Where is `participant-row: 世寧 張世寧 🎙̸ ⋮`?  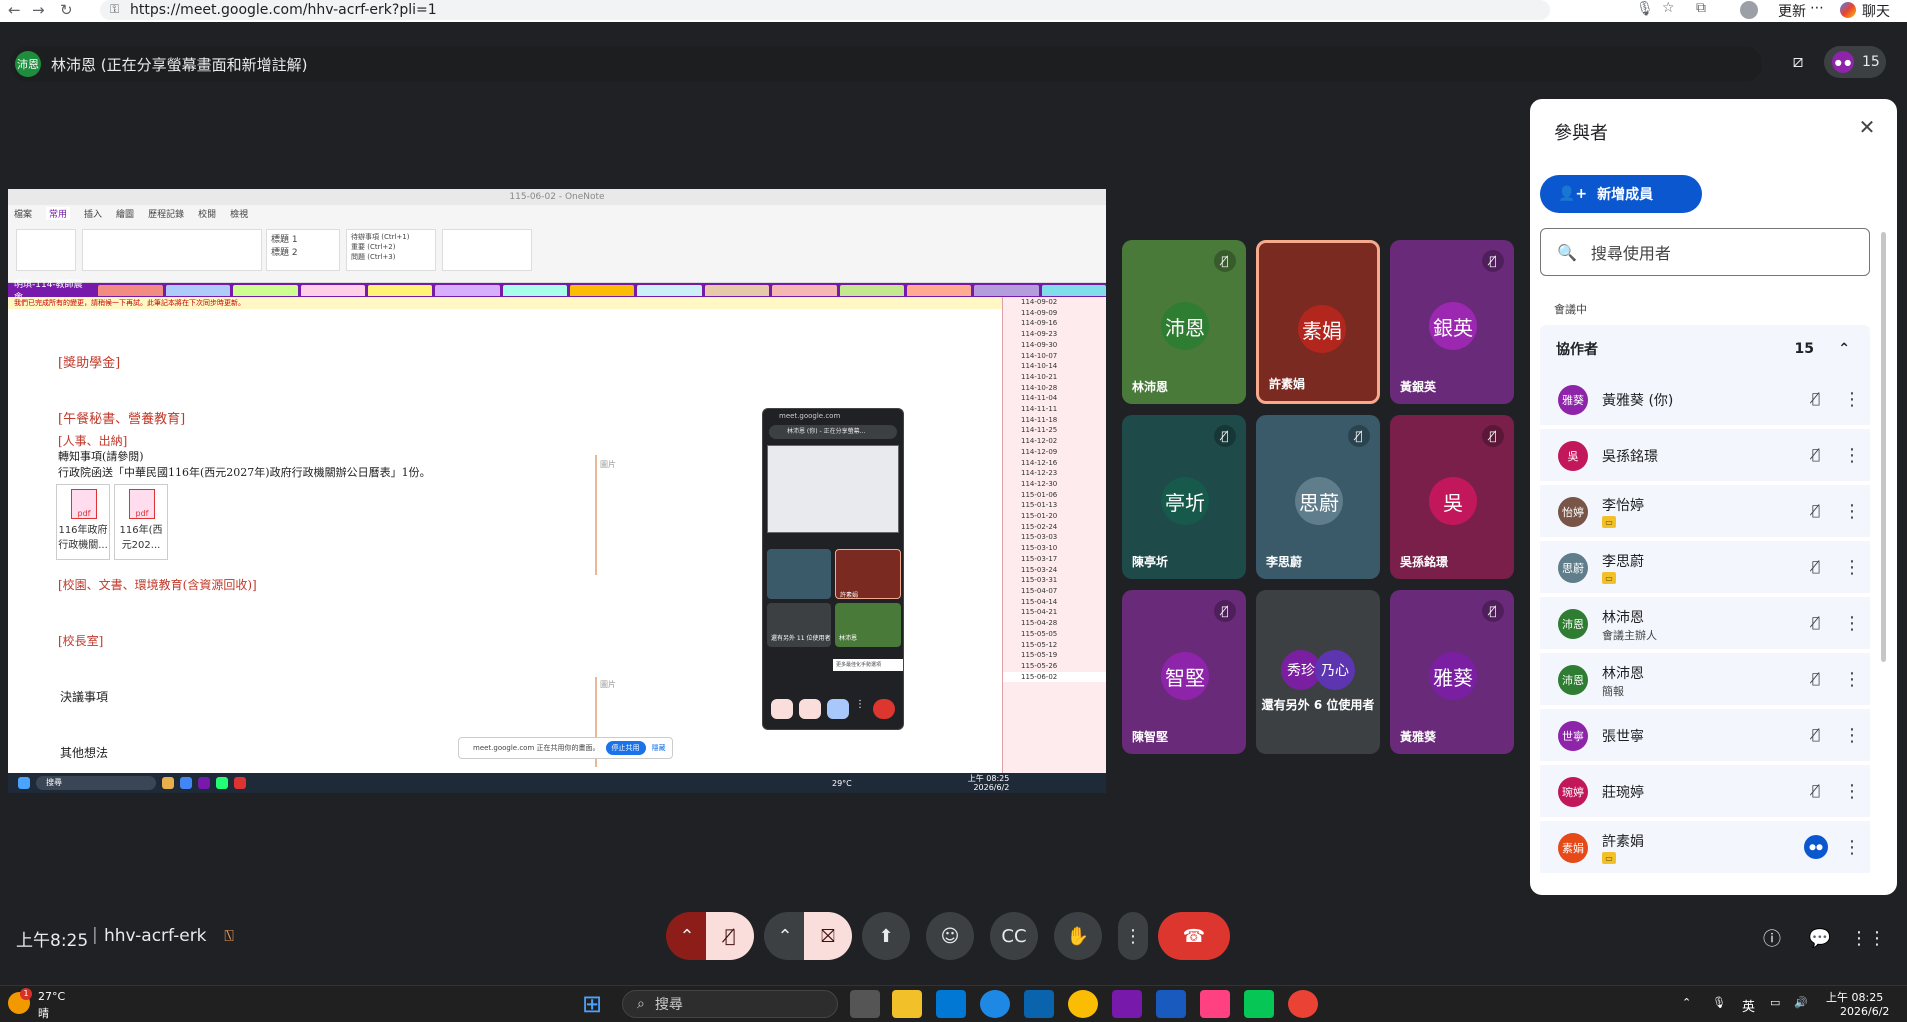
participant-row: 世寧 張世寧 🎙̸ ⋮ is located at coordinates (1705, 735).